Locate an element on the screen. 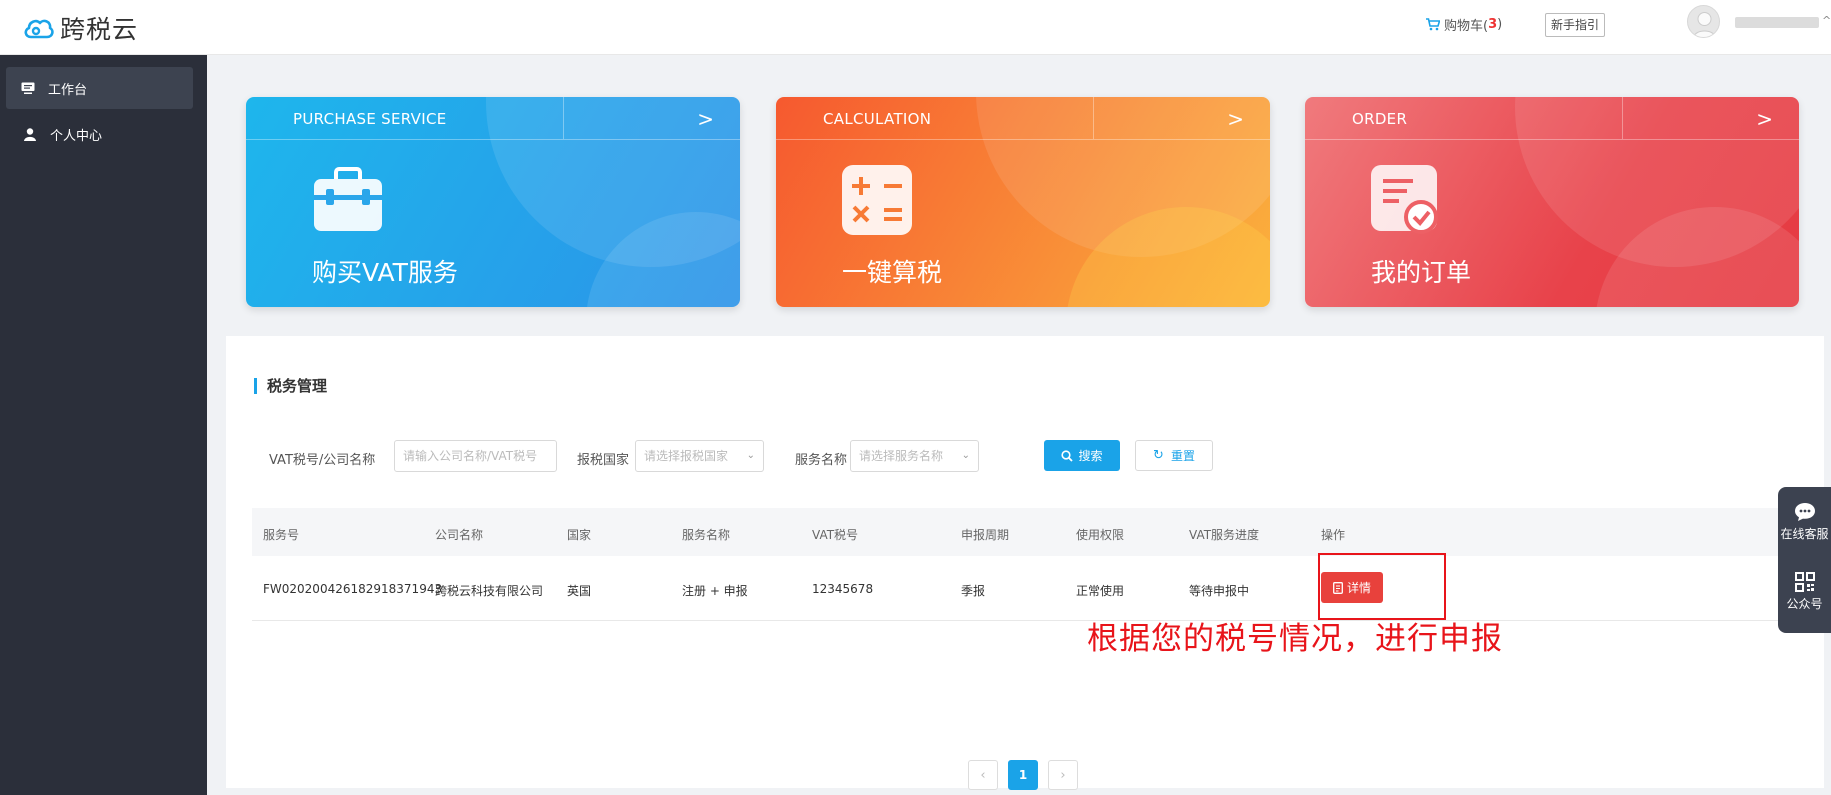 The width and height of the screenshot is (1831, 795). column-header: 使用权限 is located at coordinates (1100, 535).